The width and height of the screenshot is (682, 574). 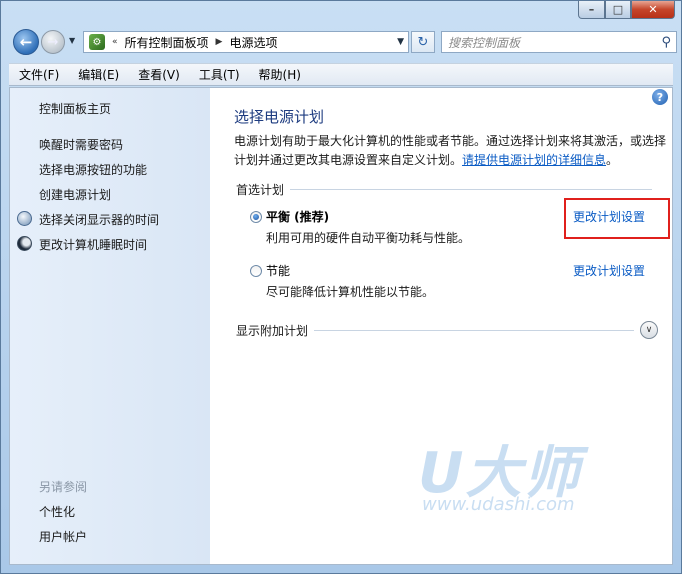 I want to click on sidebar-personalization: 个性化, so click(x=57, y=511).